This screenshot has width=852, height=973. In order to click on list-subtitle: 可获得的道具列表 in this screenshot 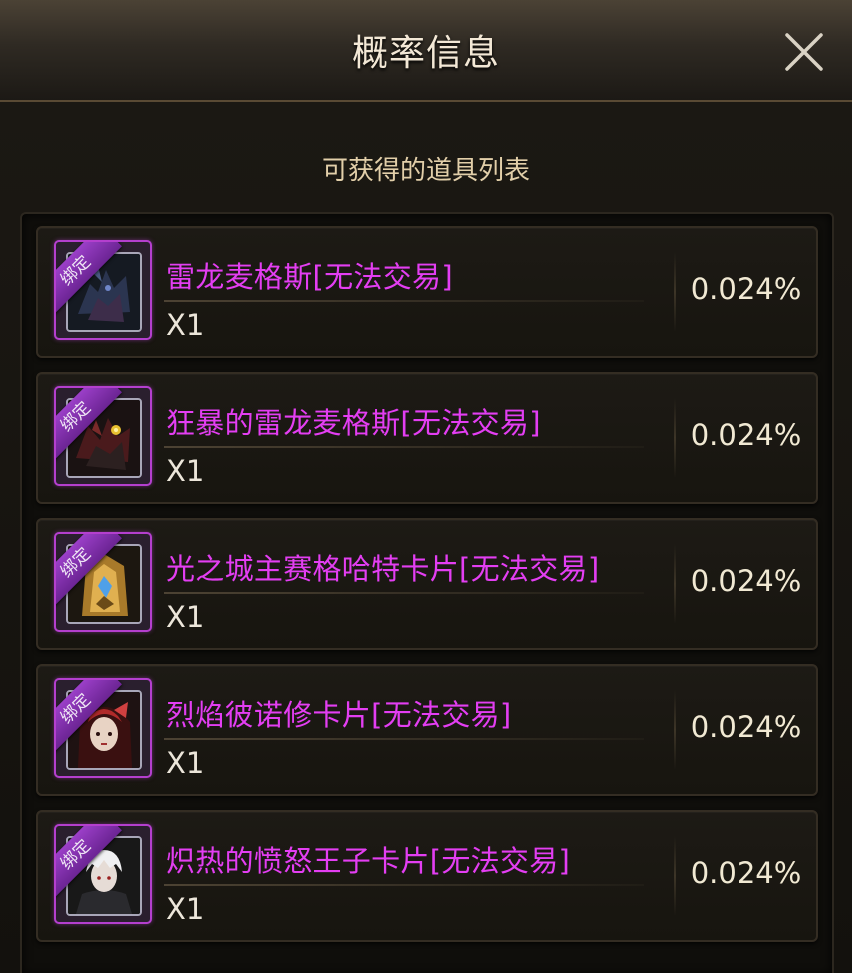, I will do `click(425, 171)`.